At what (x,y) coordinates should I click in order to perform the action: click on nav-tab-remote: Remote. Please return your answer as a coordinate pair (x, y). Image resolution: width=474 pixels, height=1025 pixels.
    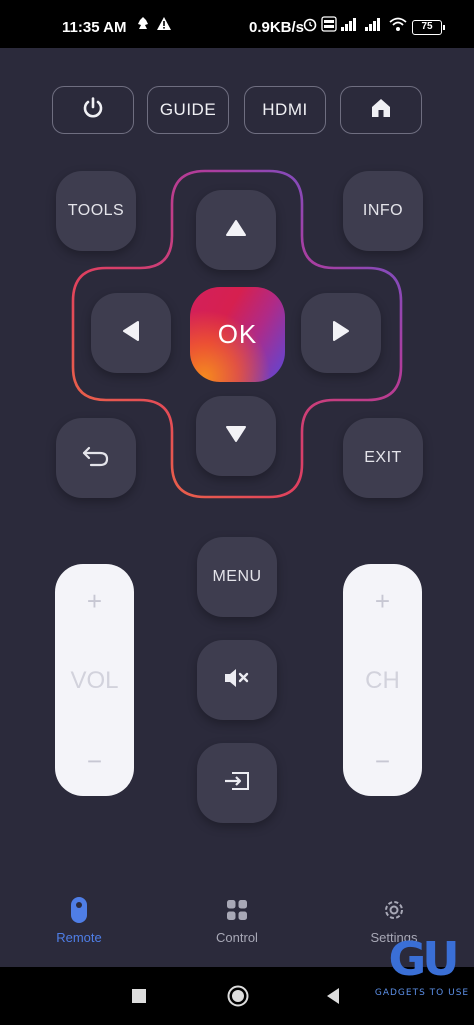
    Looking at the image, I should click on (79, 920).